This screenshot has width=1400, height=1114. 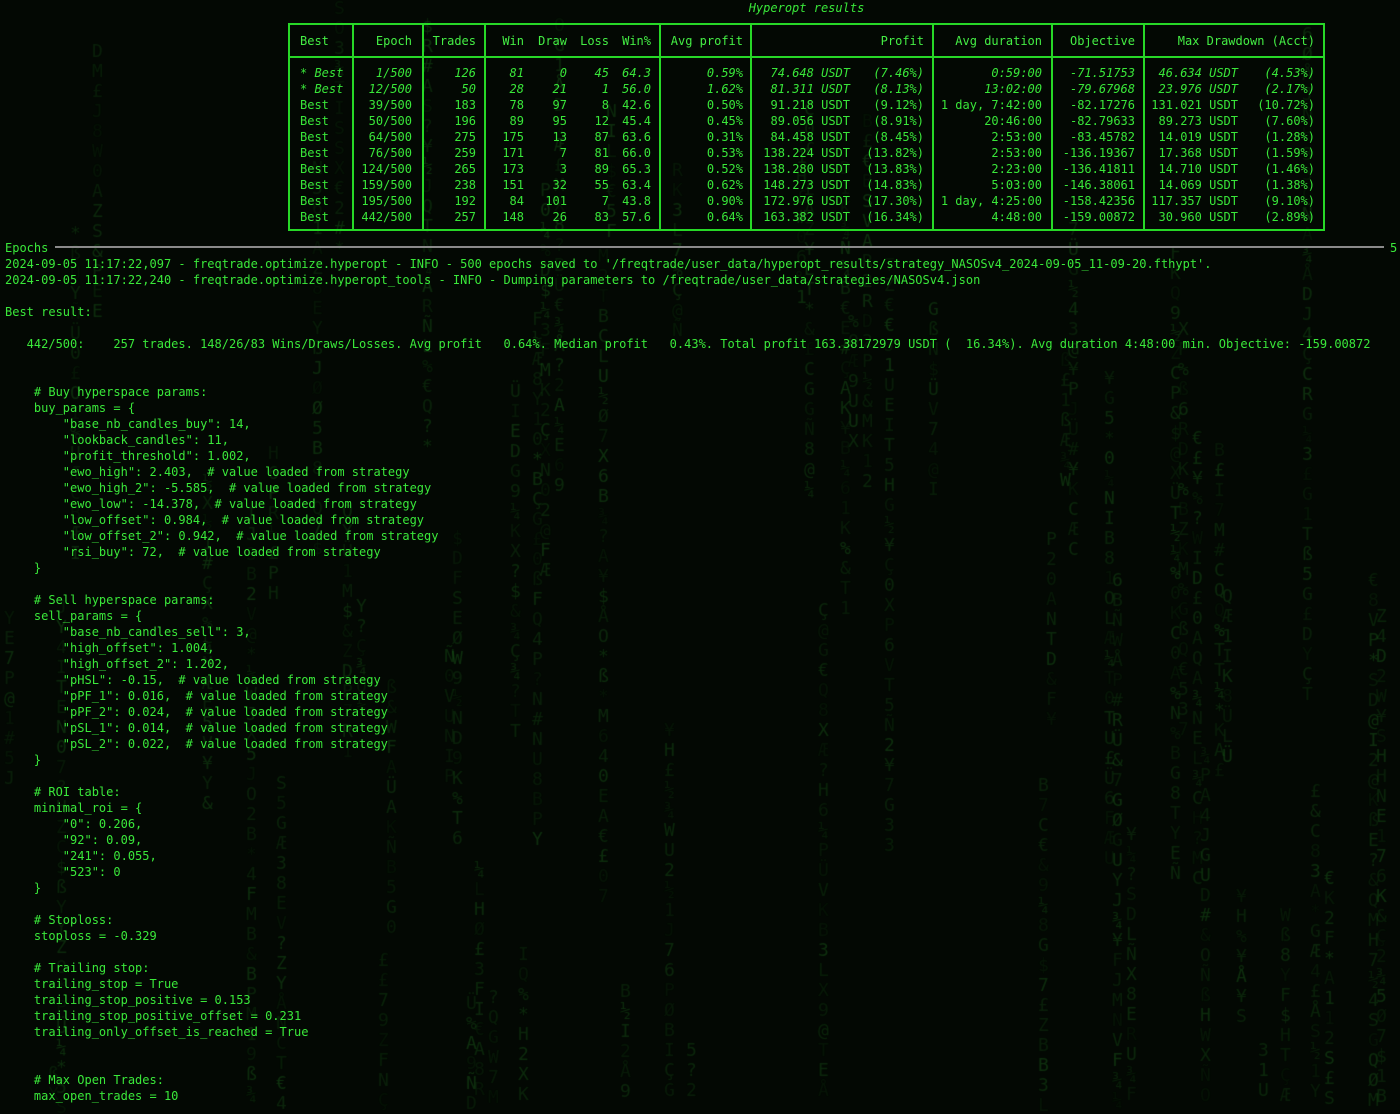 I want to click on table-cell-draw: 13, so click(x=559, y=137).